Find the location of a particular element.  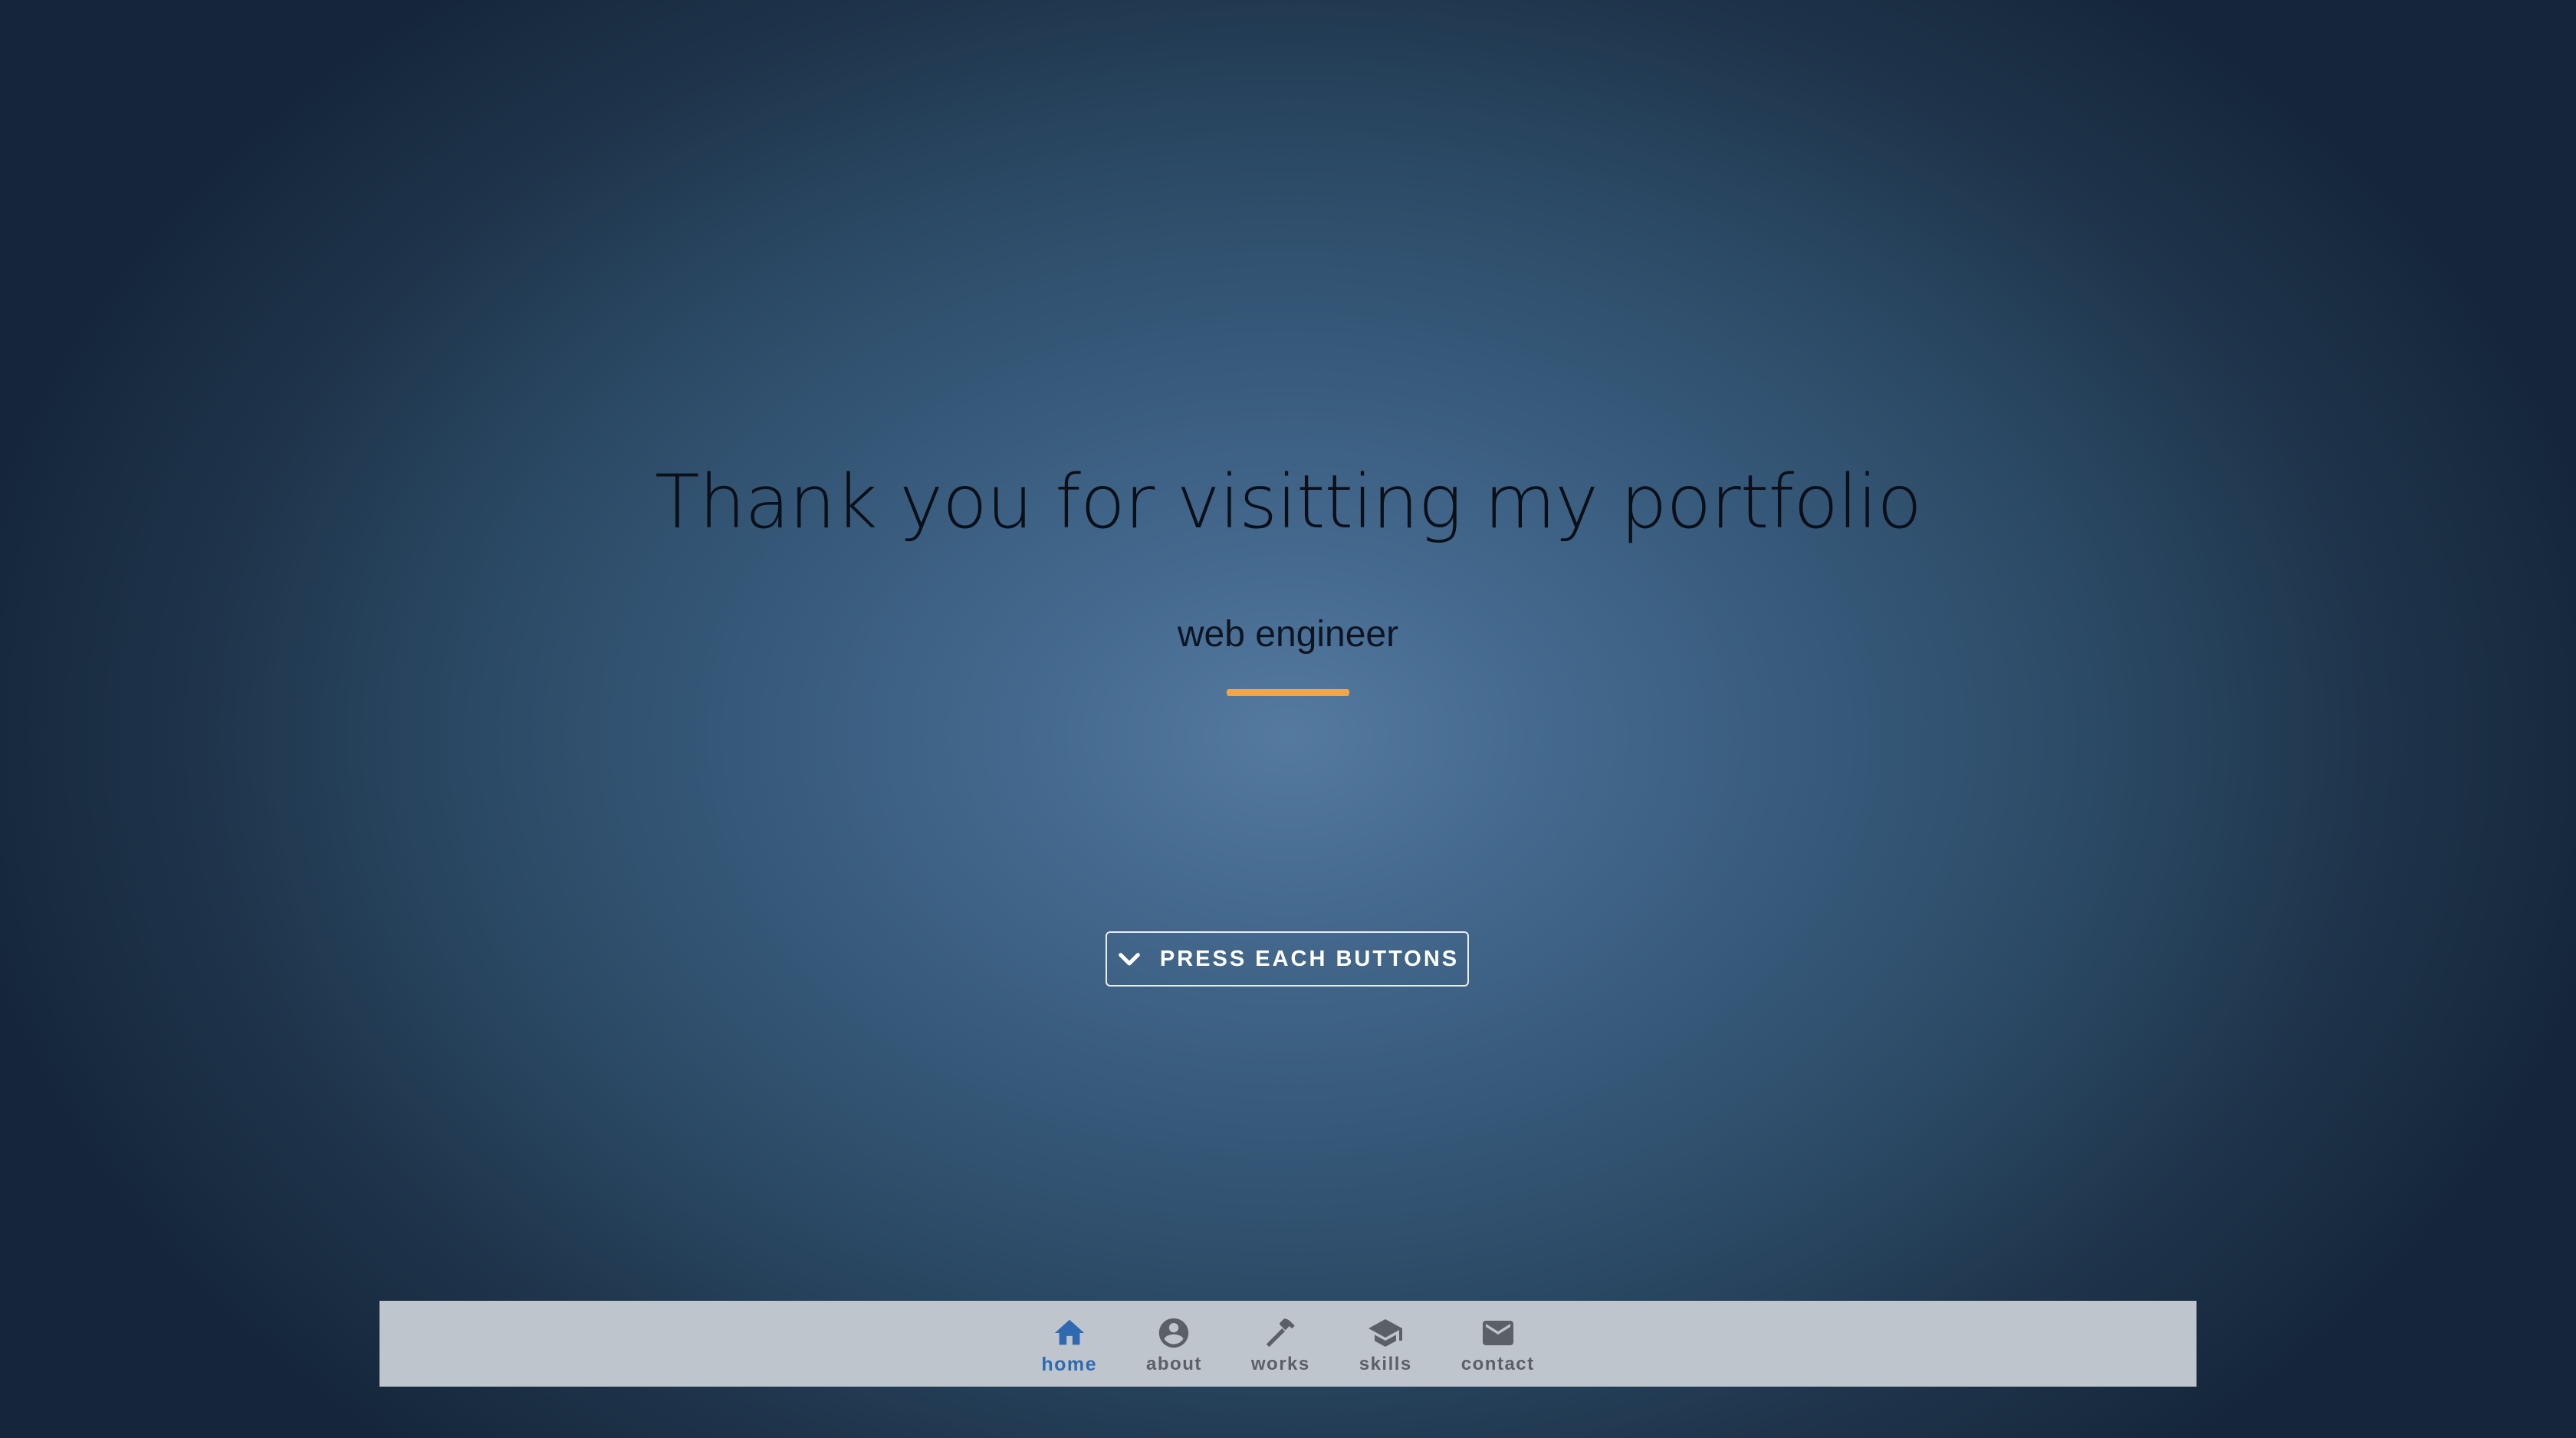

bottom-navigation: home about works skills contact is located at coordinates (1288, 1344).